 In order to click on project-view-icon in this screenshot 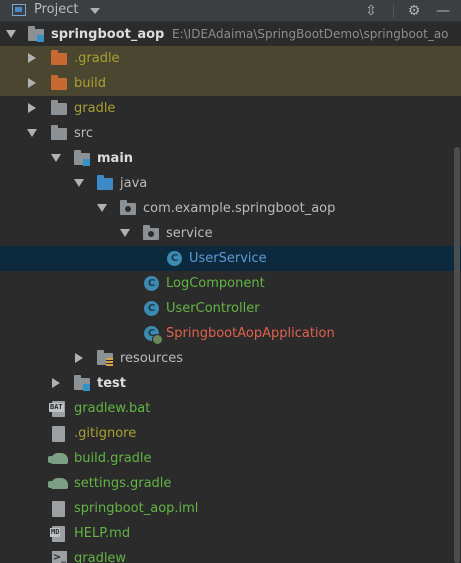, I will do `click(19, 10)`.